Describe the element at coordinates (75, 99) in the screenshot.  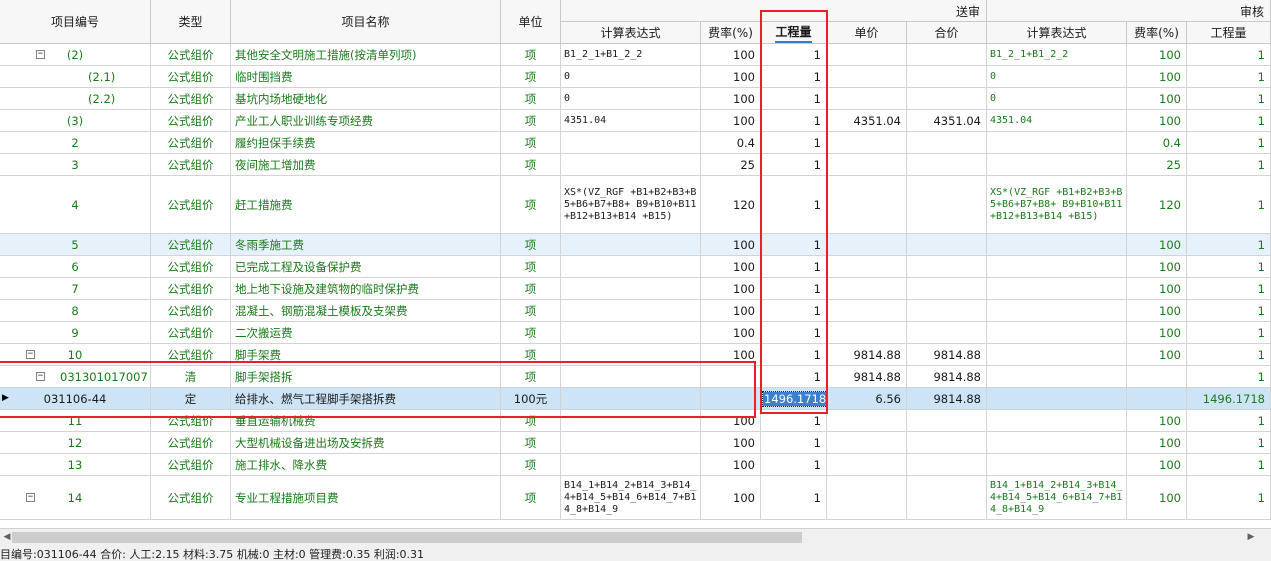
I see `cell-code: (2.2)` at that location.